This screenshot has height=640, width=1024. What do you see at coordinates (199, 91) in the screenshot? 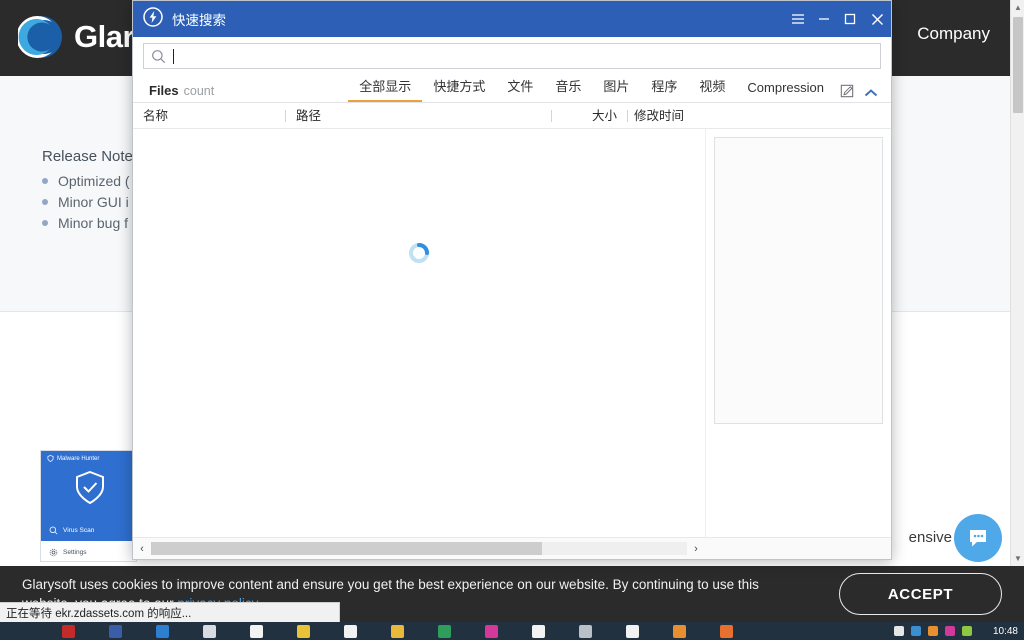
I see `files-count: count` at bounding box center [199, 91].